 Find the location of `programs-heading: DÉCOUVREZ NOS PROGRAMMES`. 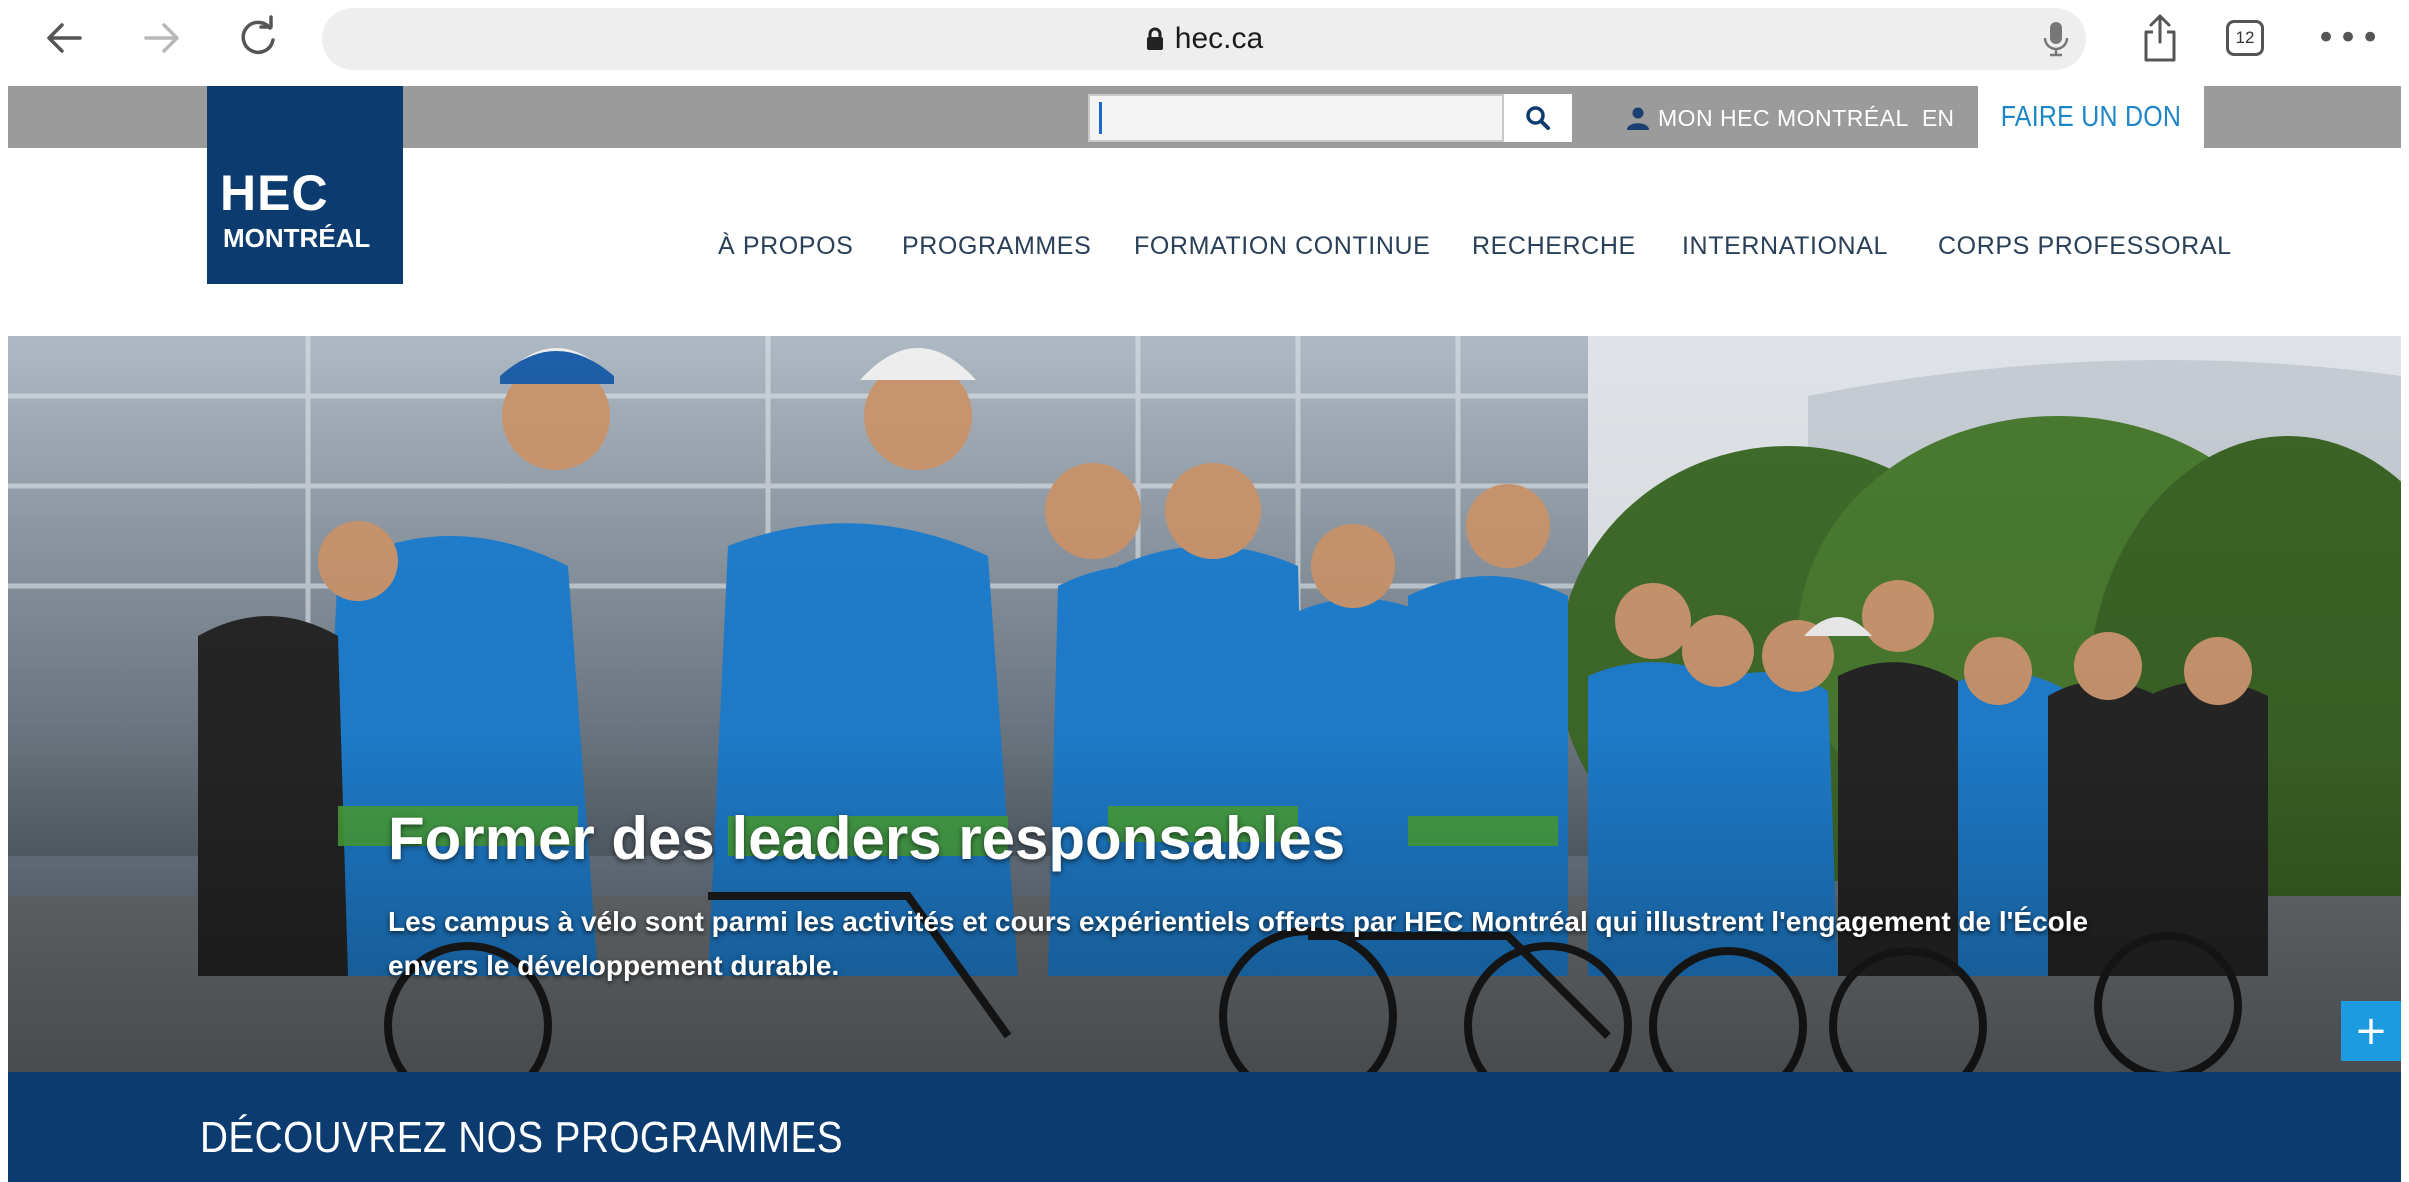

programs-heading: DÉCOUVREZ NOS PROGRAMMES is located at coordinates (565, 1138).